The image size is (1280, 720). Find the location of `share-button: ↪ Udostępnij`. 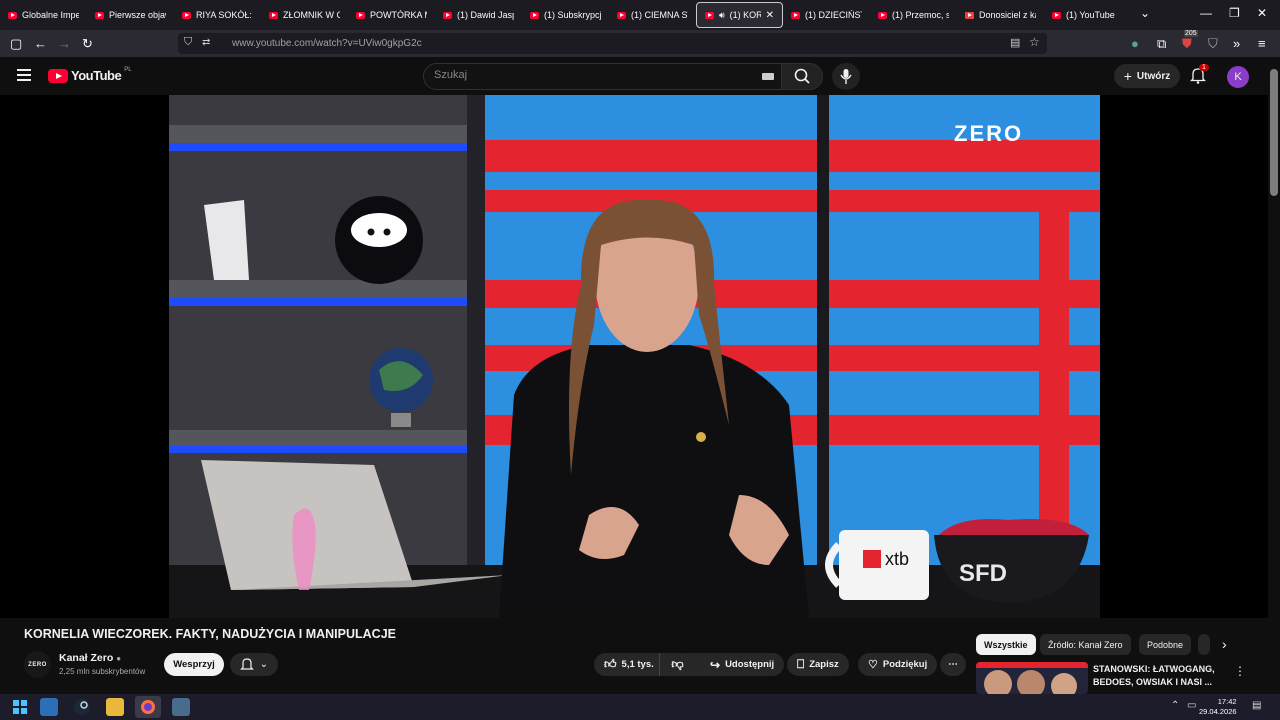

share-button: ↪ Udostępnij is located at coordinates (742, 664).